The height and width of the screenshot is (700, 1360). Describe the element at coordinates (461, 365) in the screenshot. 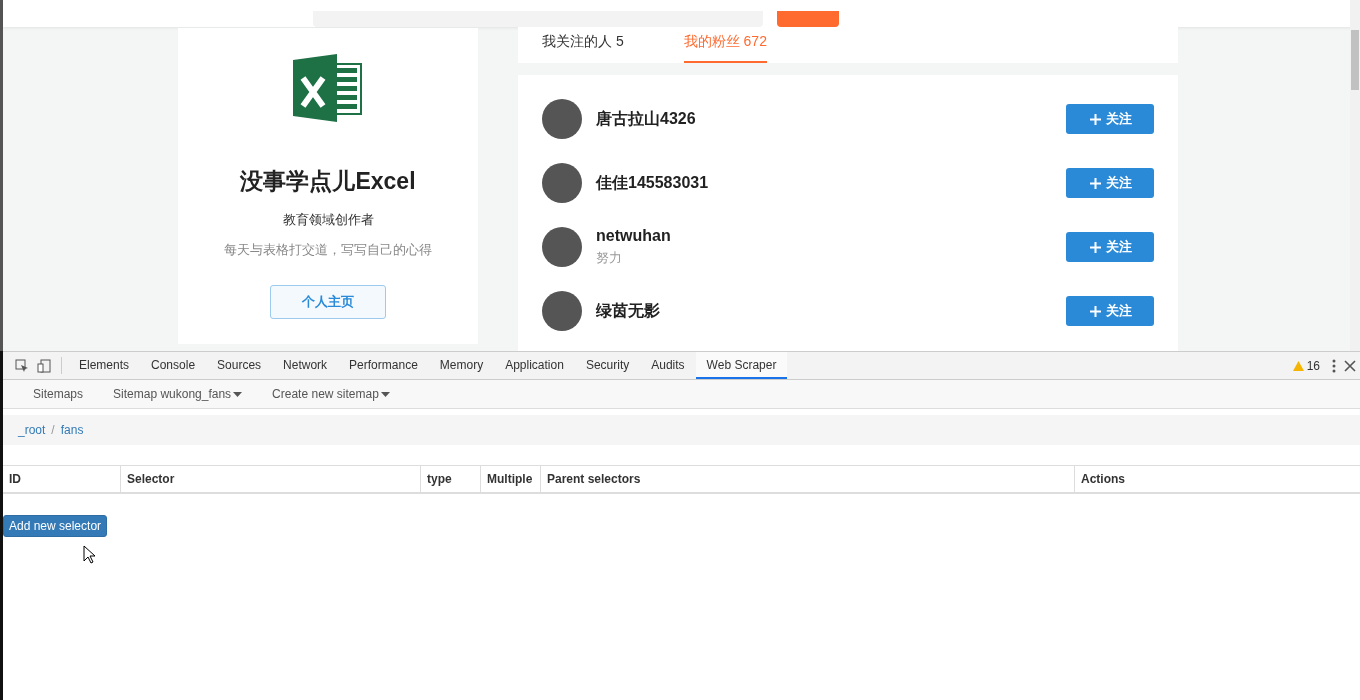

I see `devtools-tab: Memory` at that location.